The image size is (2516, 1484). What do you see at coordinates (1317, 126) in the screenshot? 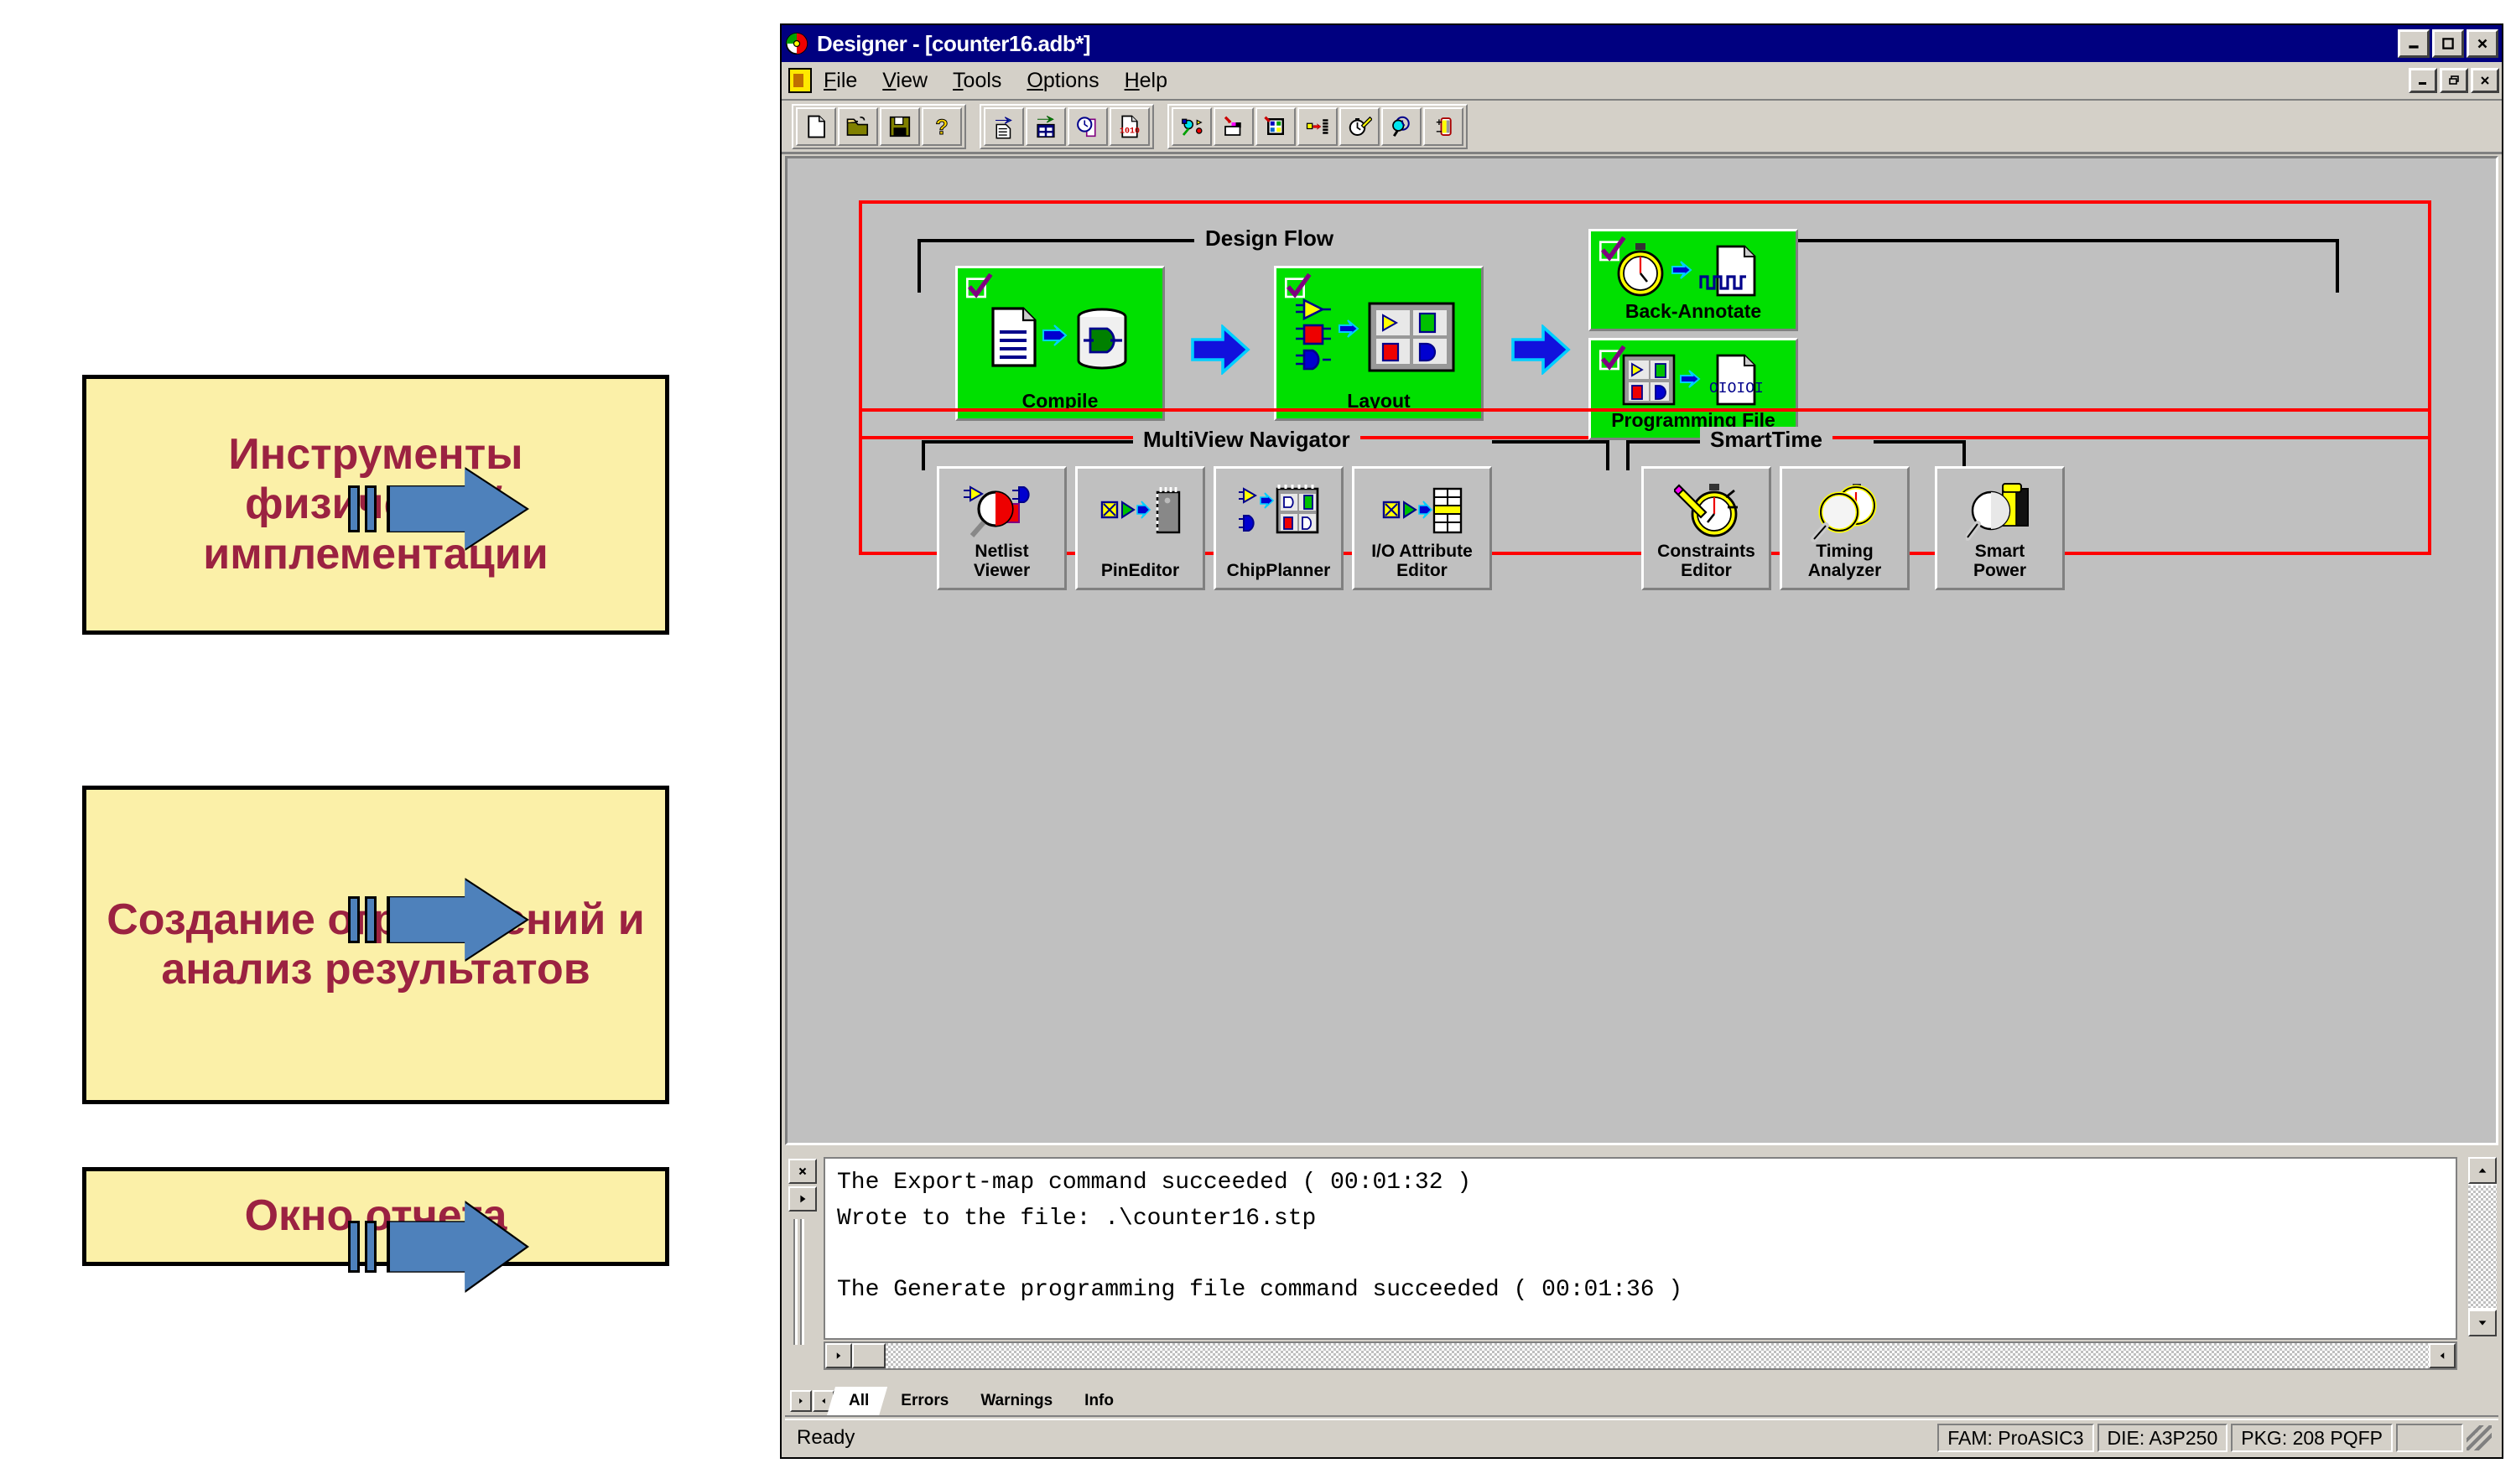
I see `io-attribute-editor-button` at bounding box center [1317, 126].